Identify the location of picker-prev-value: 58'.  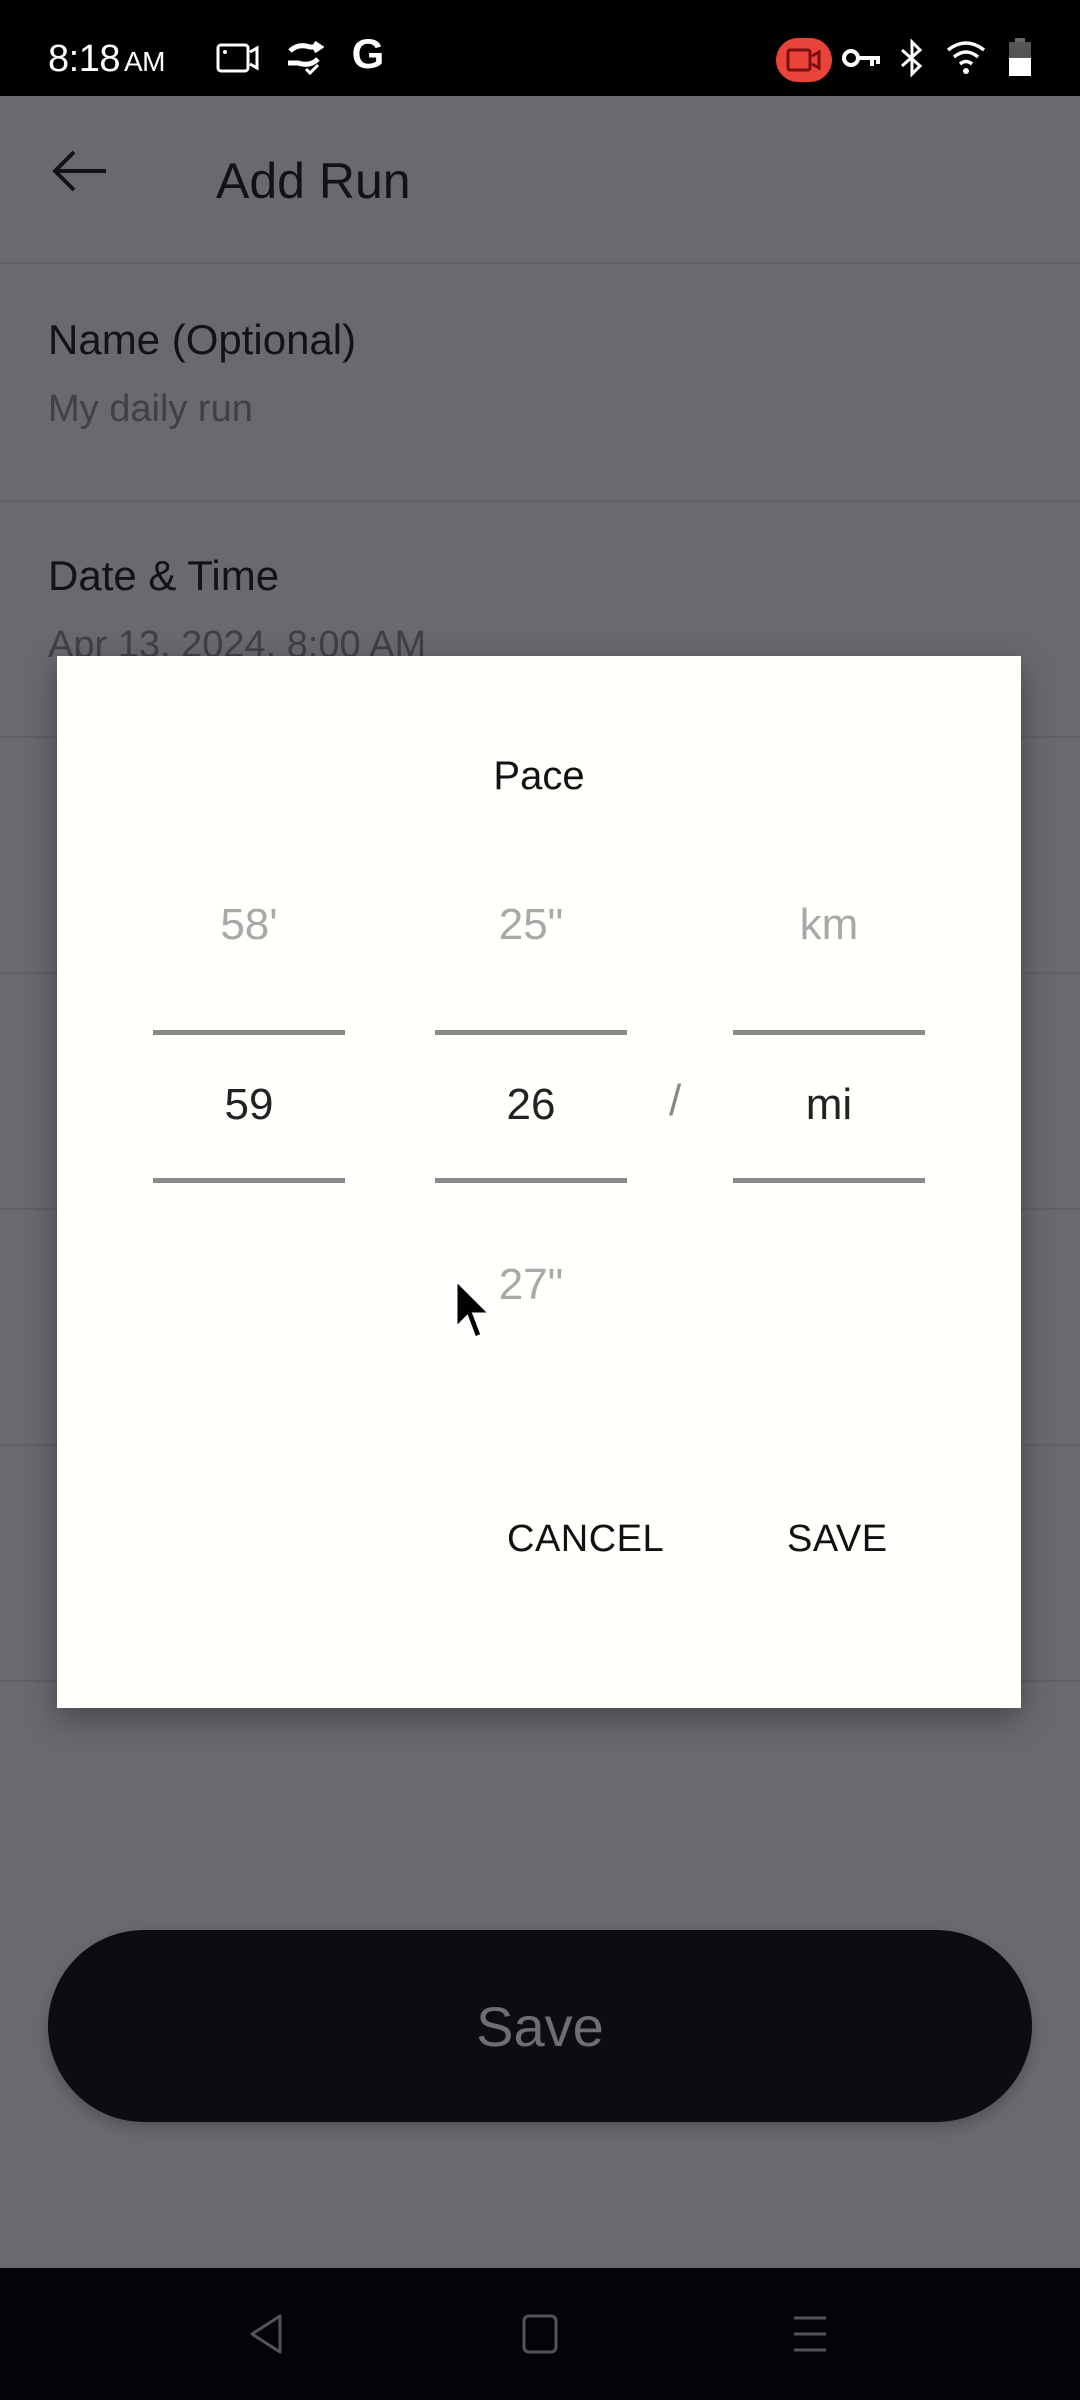
(249, 925).